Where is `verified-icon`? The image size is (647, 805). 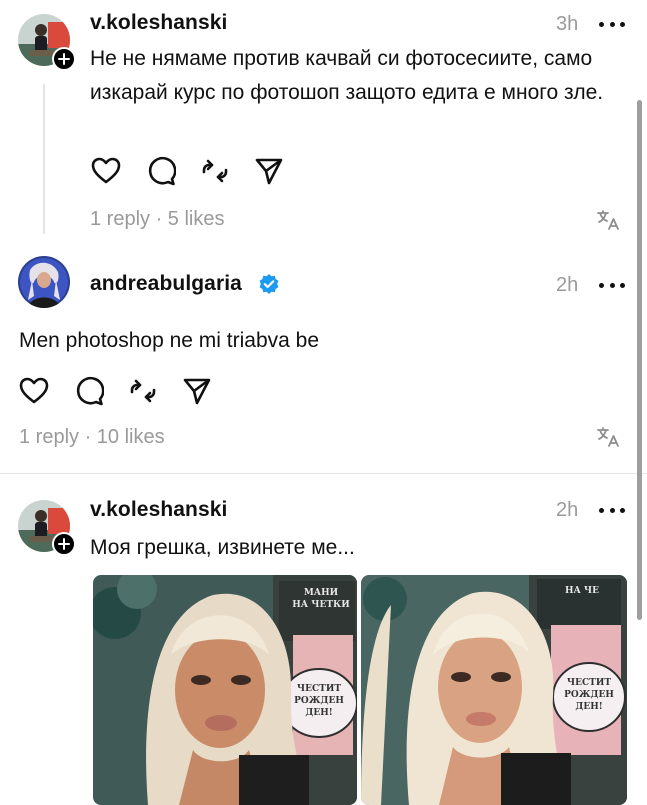 verified-icon is located at coordinates (269, 286).